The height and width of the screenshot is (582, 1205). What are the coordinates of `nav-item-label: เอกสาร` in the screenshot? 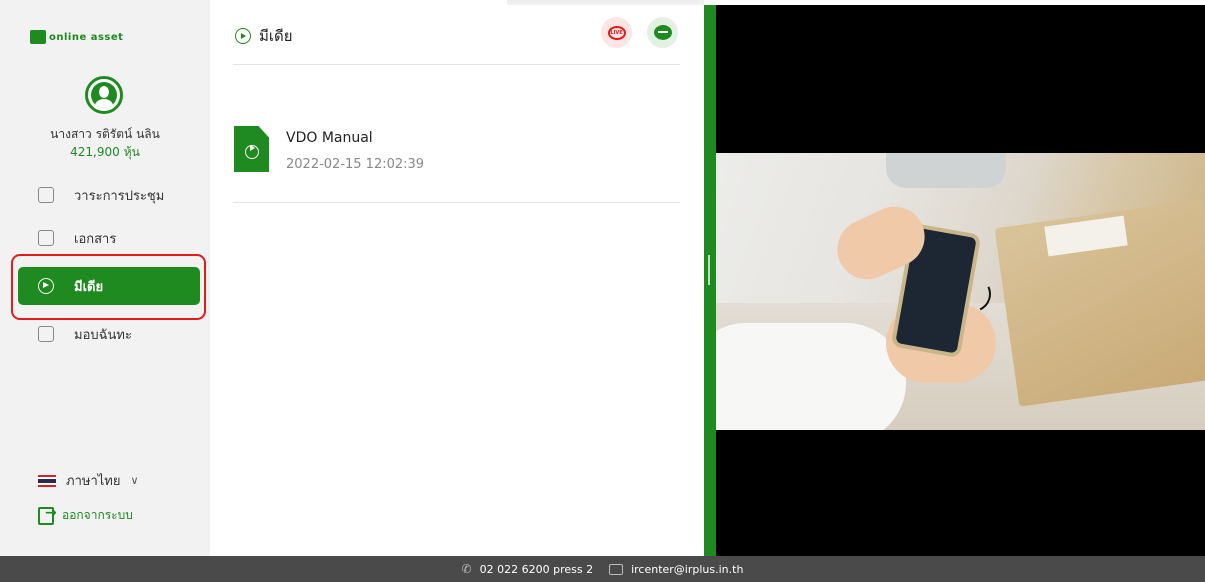 It's located at (95, 239).